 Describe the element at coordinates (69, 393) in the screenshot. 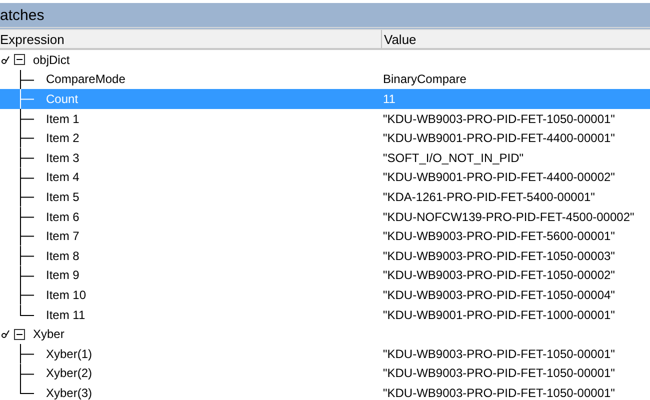

I see `expression-text: Xyber(3)` at that location.